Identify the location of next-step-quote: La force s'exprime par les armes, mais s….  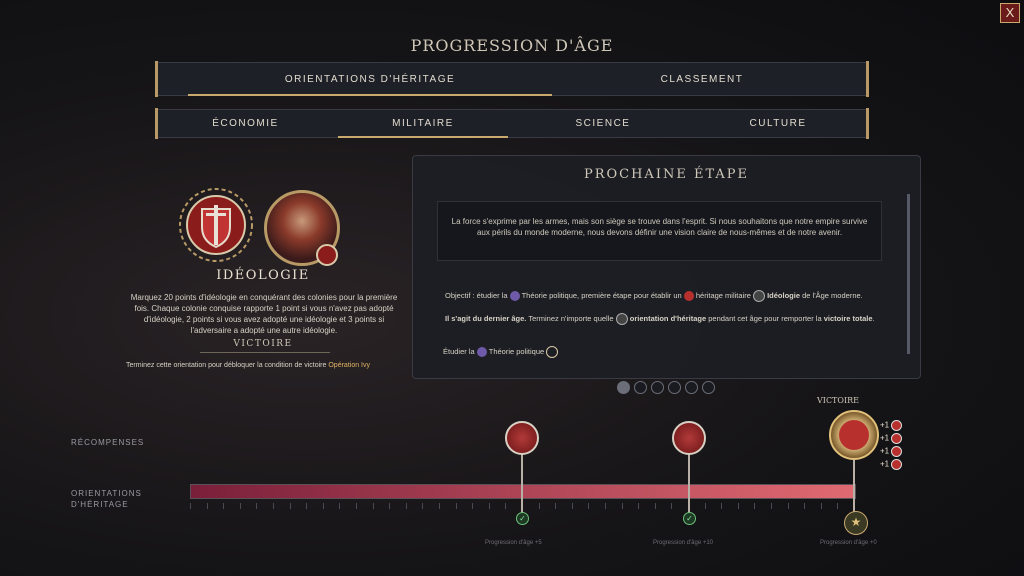
(659, 231).